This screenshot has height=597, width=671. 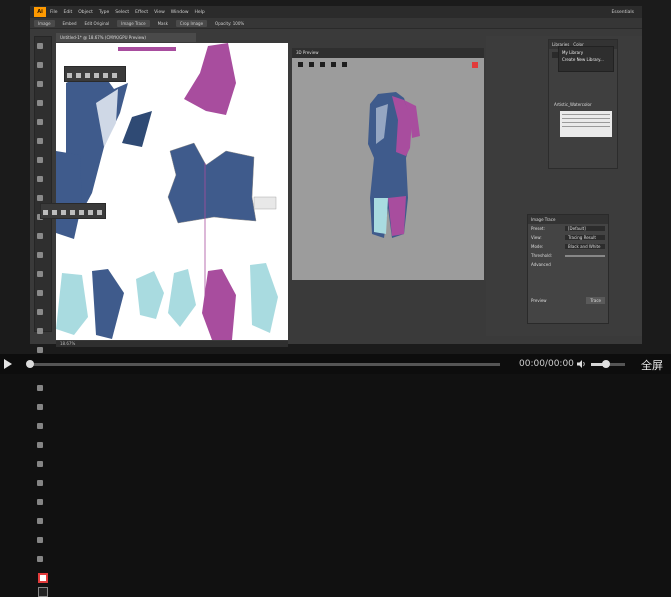 What do you see at coordinates (40, 407) in the screenshot?
I see `gradient-tool-icon` at bounding box center [40, 407].